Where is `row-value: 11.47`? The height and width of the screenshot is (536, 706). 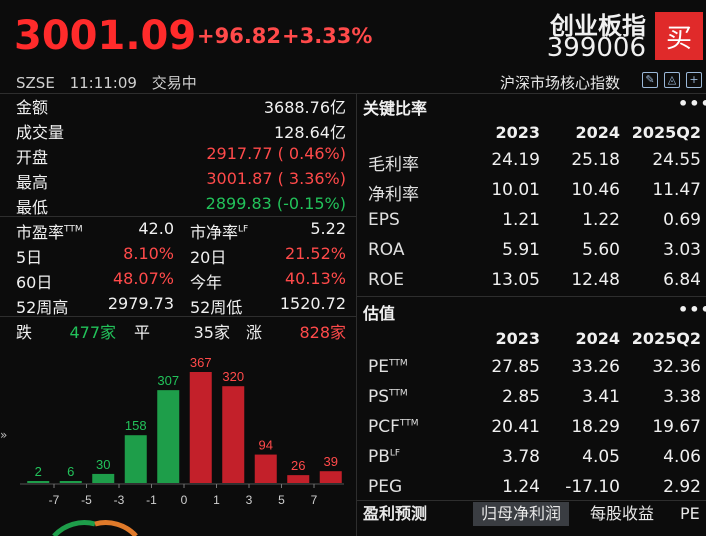
row-value: 11.47 is located at coordinates (676, 190).